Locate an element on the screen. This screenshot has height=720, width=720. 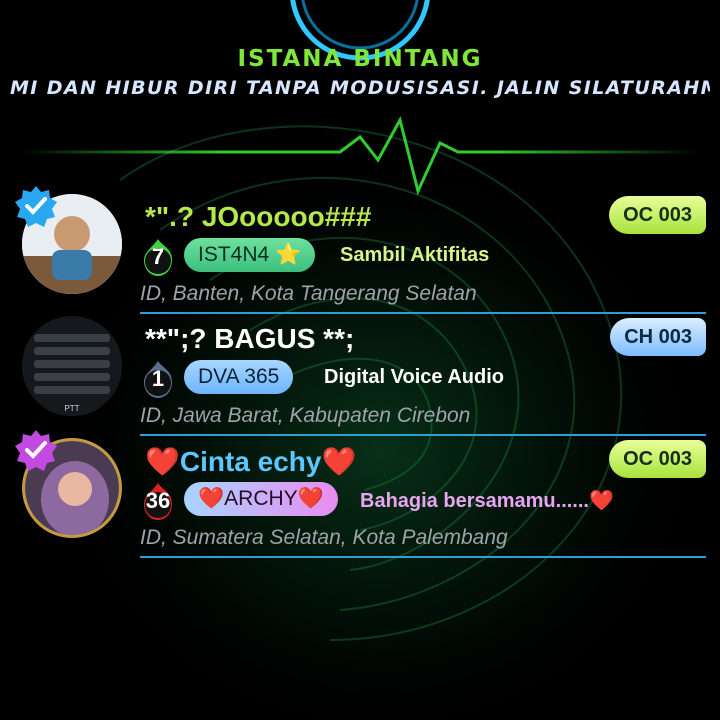
user-motto: Digital Voice Audio is located at coordinates (414, 377).